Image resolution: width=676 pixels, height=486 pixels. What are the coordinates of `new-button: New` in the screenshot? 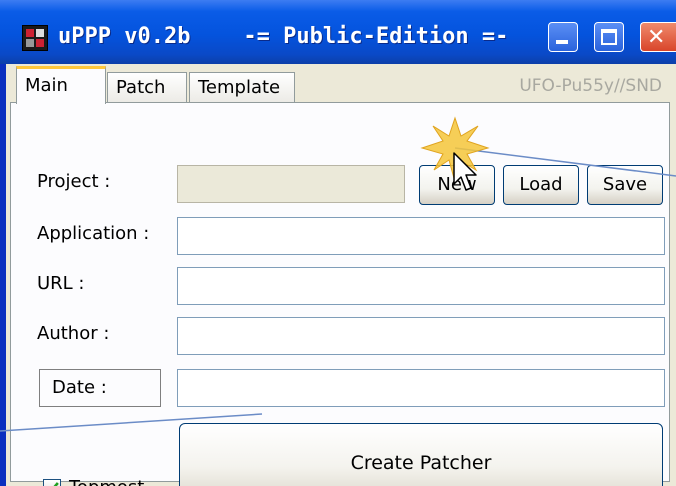 It's located at (457, 185).